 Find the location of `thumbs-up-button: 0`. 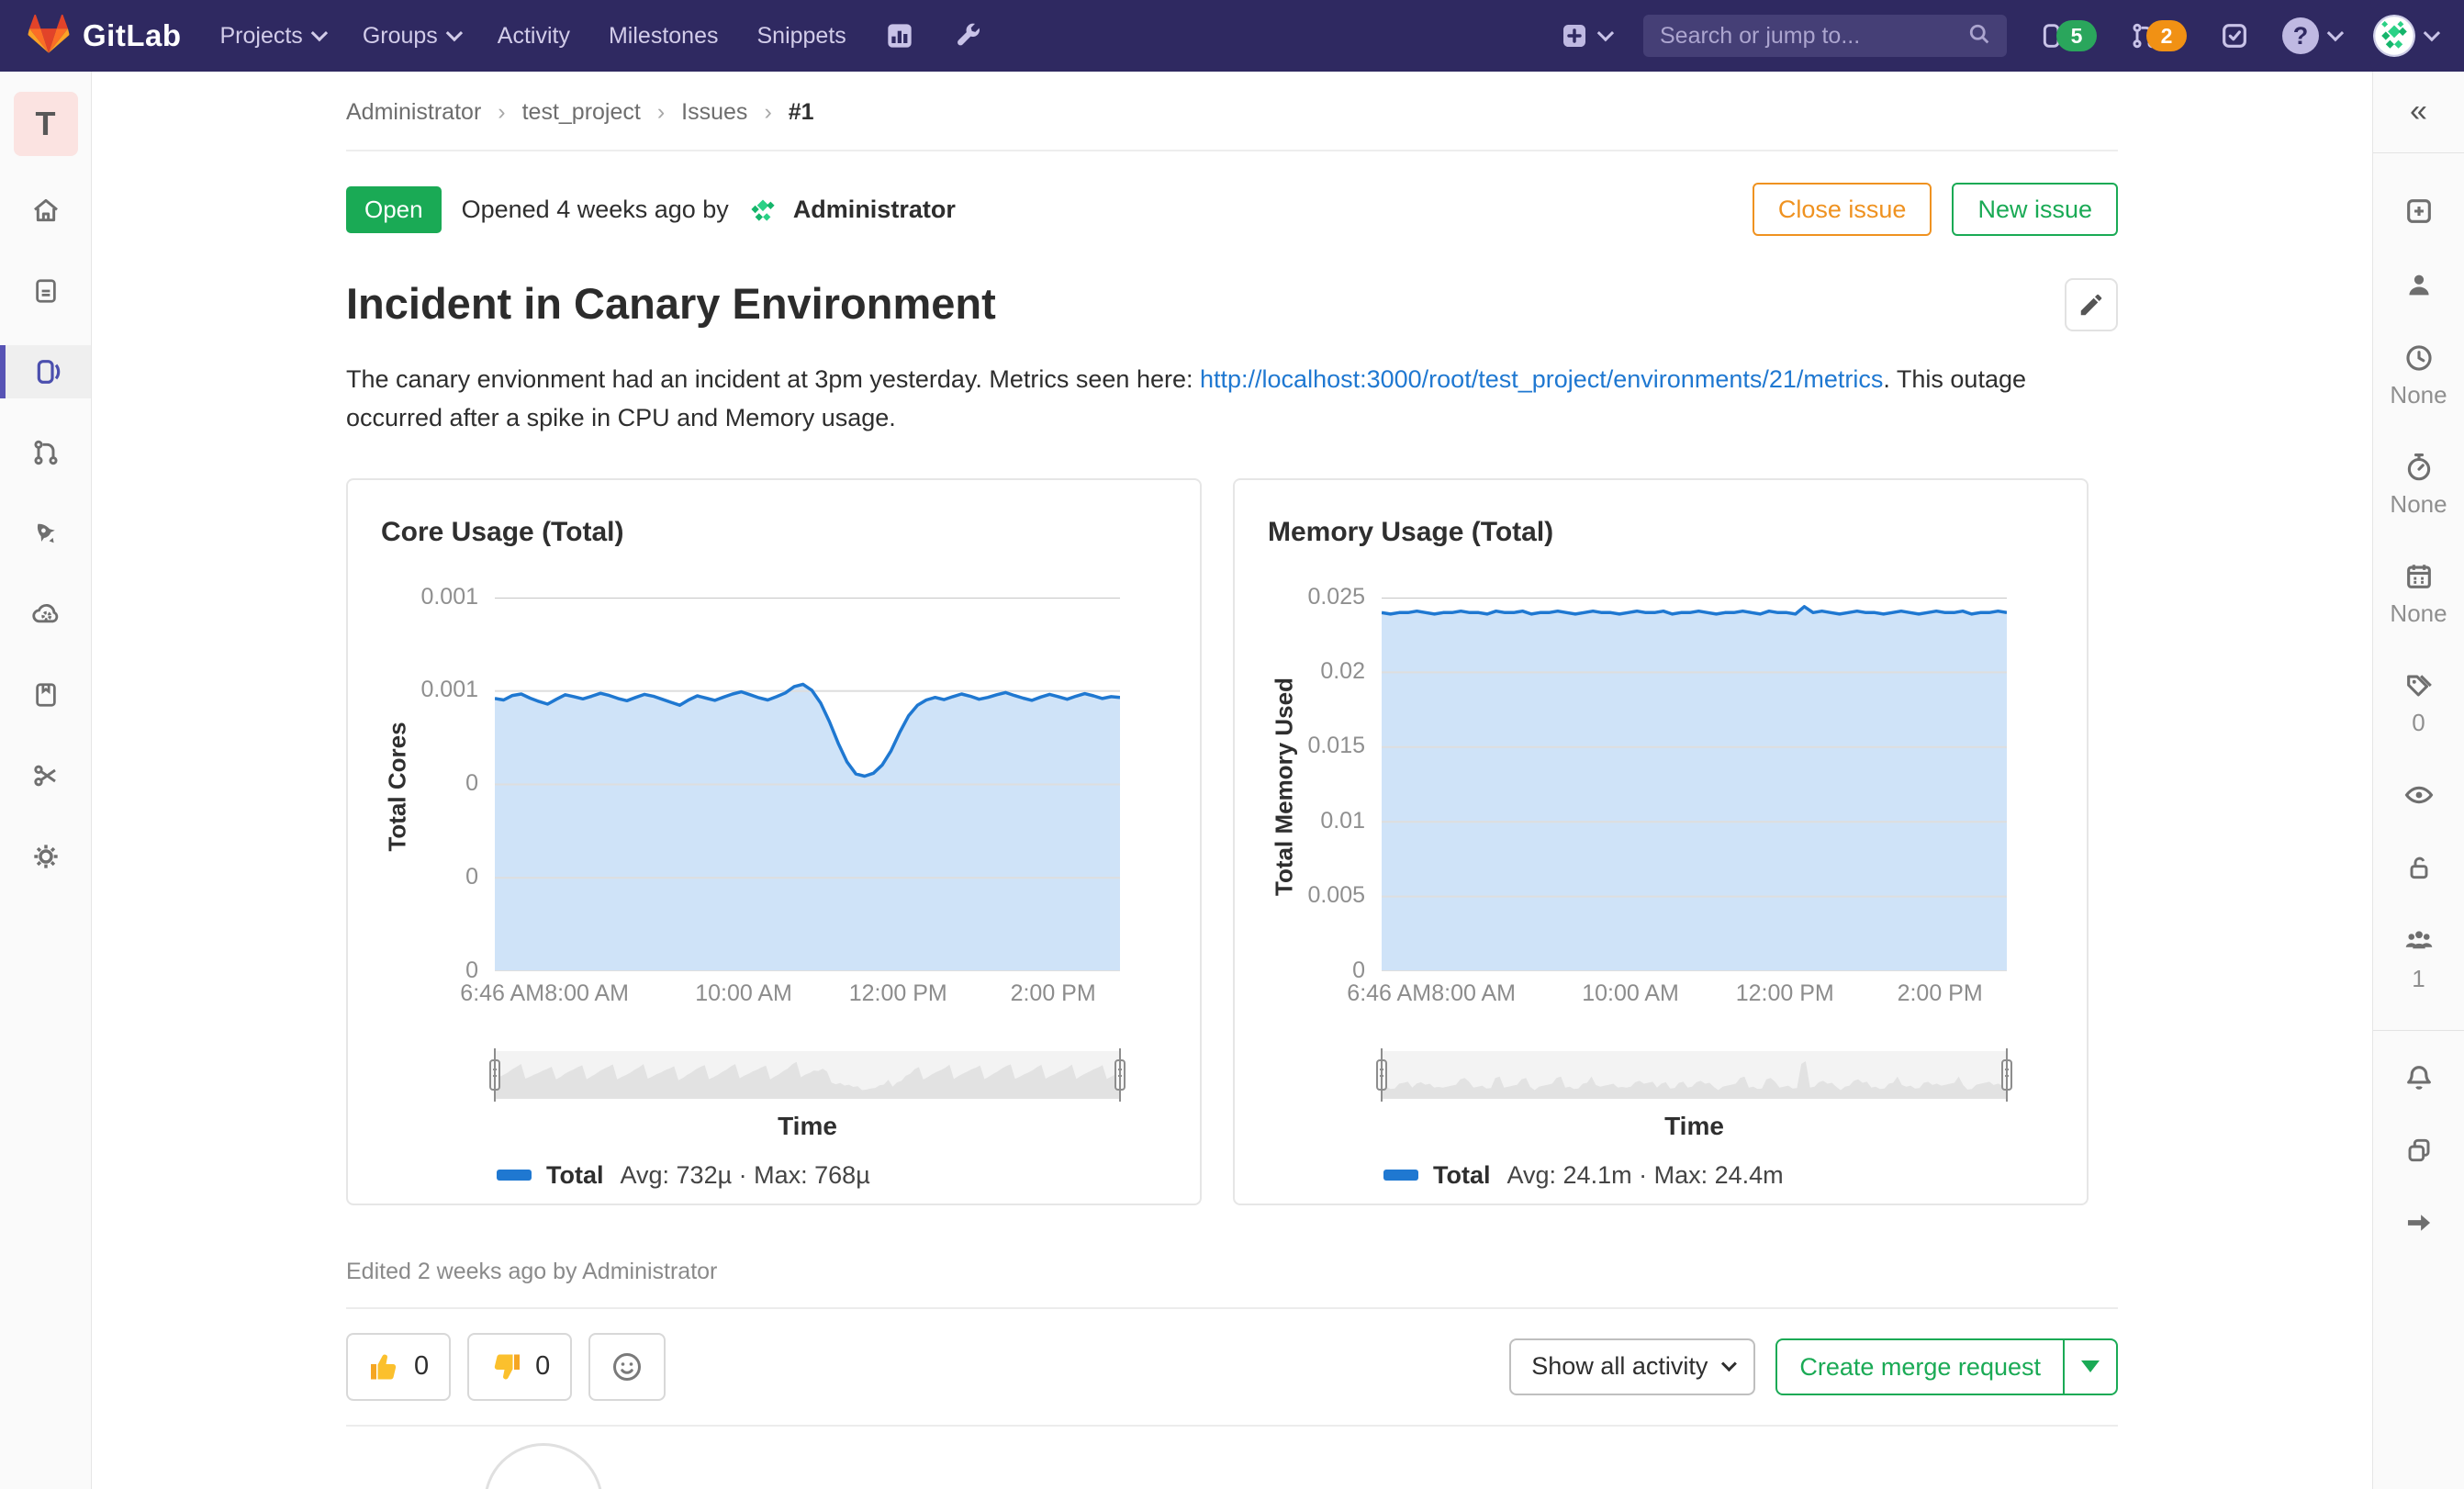

thumbs-up-button: 0 is located at coordinates (399, 1366).